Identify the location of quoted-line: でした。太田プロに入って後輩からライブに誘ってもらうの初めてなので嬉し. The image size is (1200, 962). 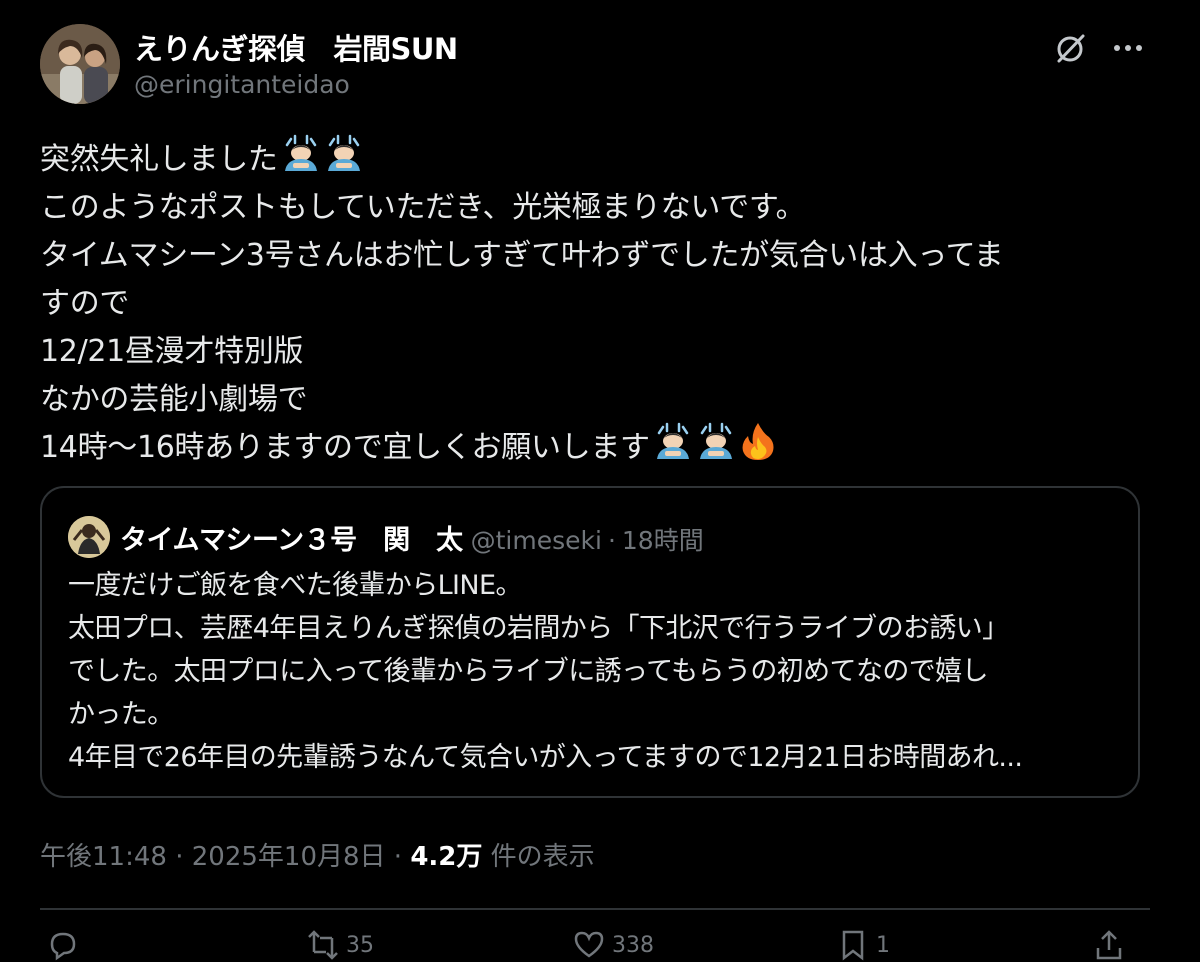
(528, 671).